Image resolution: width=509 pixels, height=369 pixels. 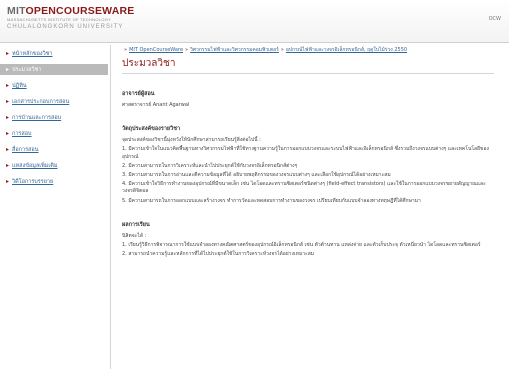 I want to click on sidebar-item-label: สื่อการสอน, so click(x=25, y=150).